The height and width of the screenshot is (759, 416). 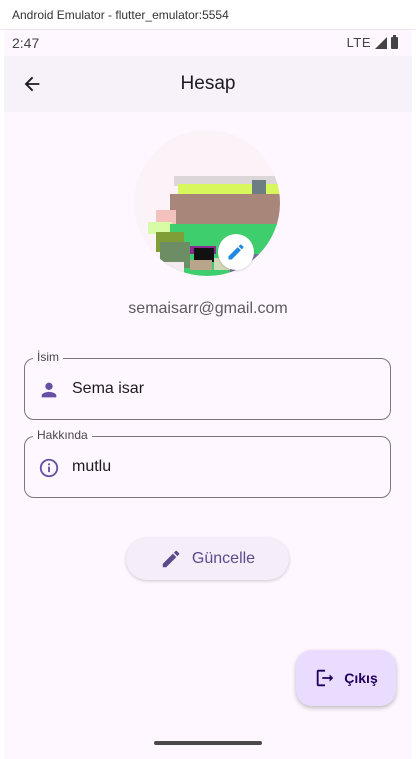 I want to click on logout-icon, so click(x=325, y=678).